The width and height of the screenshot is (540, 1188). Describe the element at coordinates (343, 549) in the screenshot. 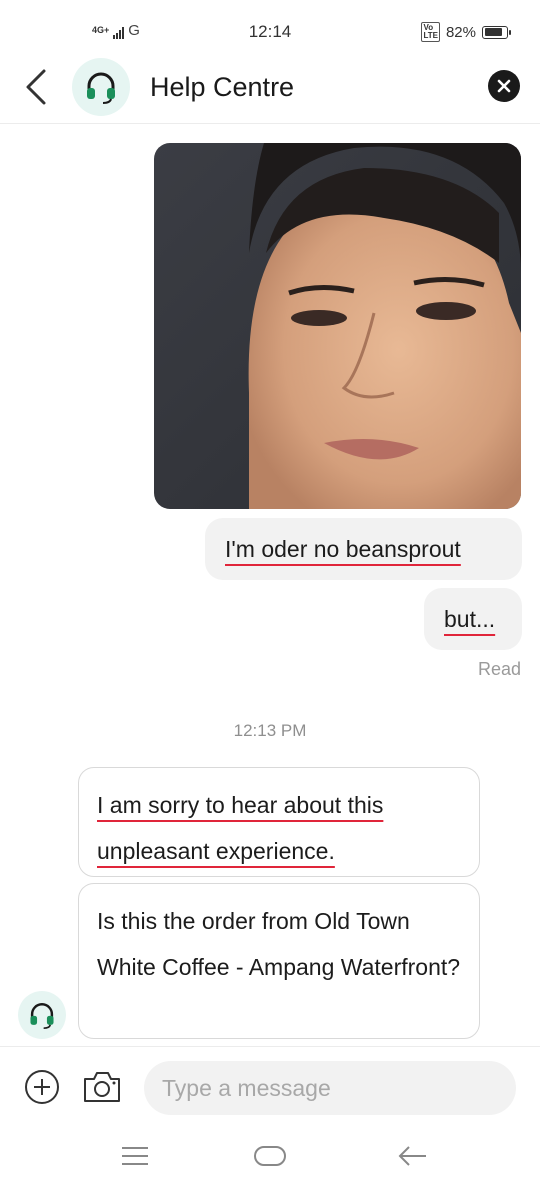

I see `message-text: I'm oder no beansprout` at that location.